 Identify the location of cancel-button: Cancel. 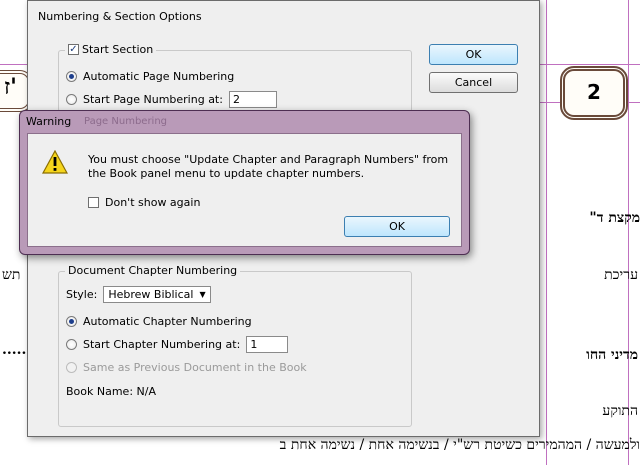
(473, 82).